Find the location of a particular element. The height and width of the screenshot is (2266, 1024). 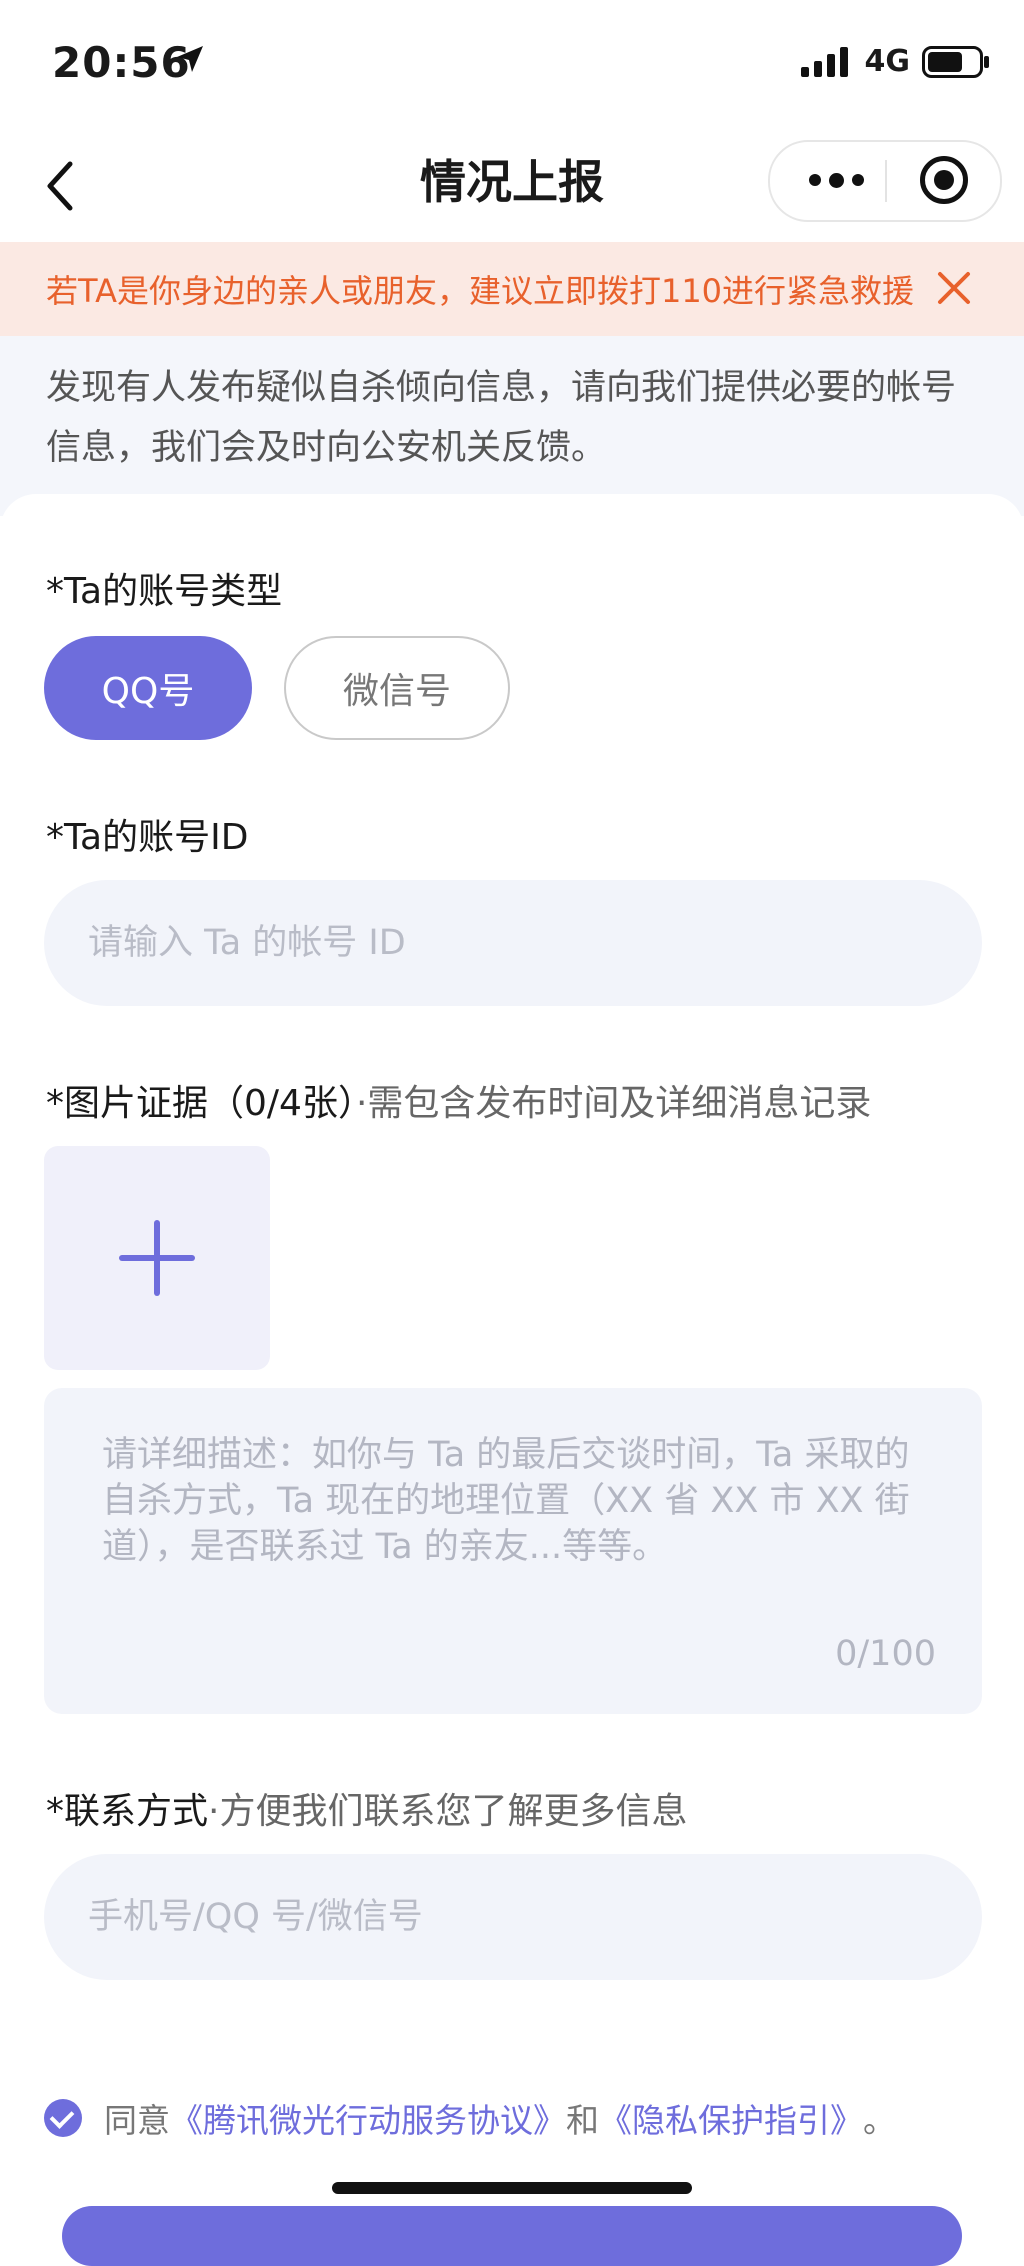

home-indicator is located at coordinates (512, 2188).